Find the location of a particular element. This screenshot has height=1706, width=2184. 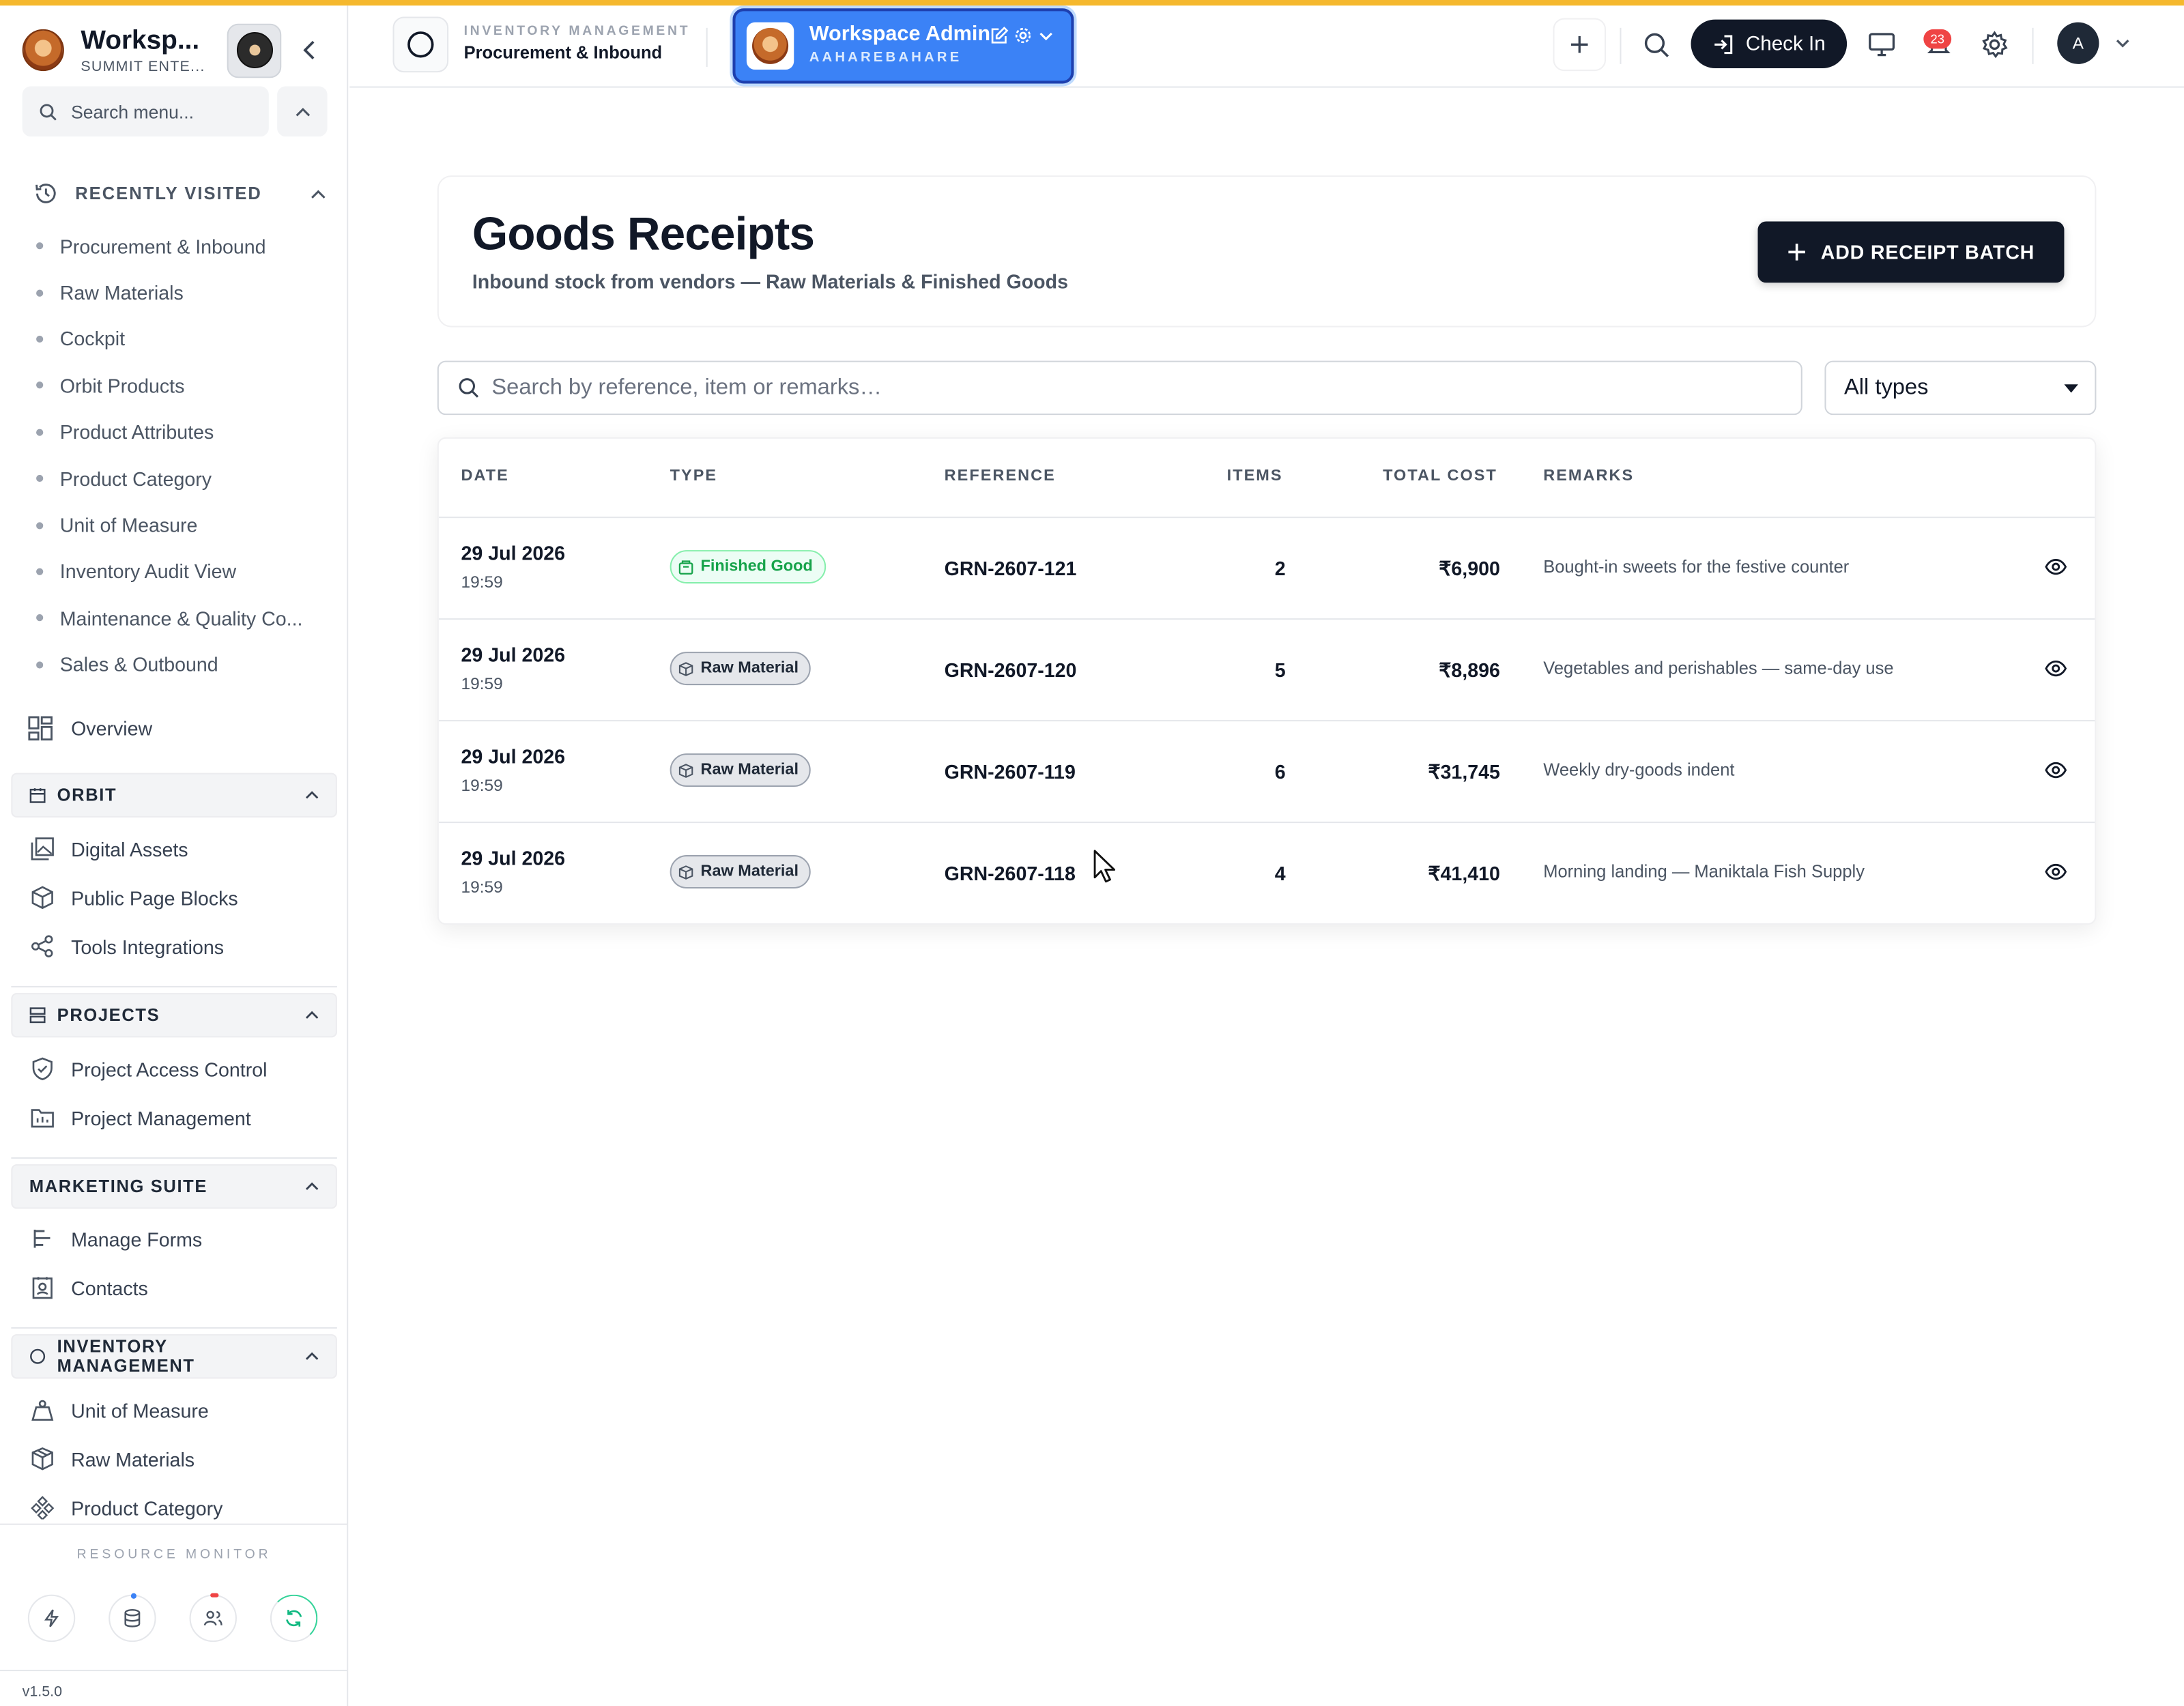

column-header-date: DATE is located at coordinates (485, 476).